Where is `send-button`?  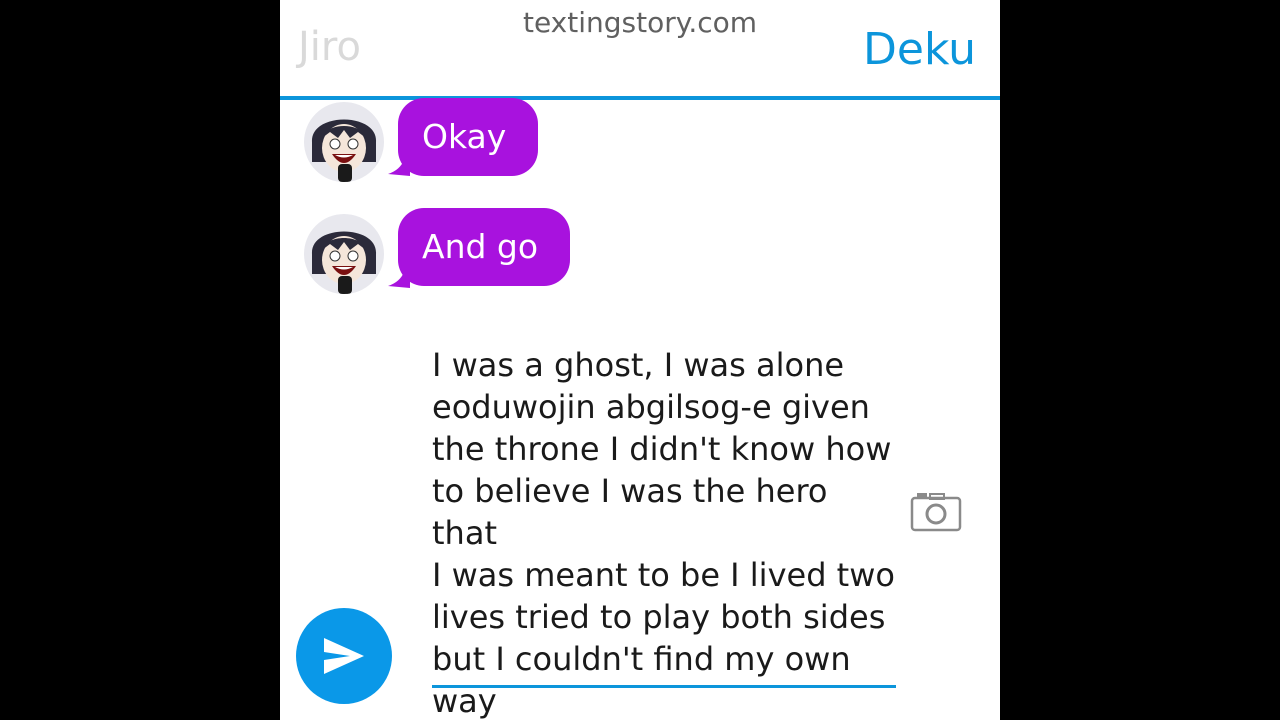 send-button is located at coordinates (344, 656).